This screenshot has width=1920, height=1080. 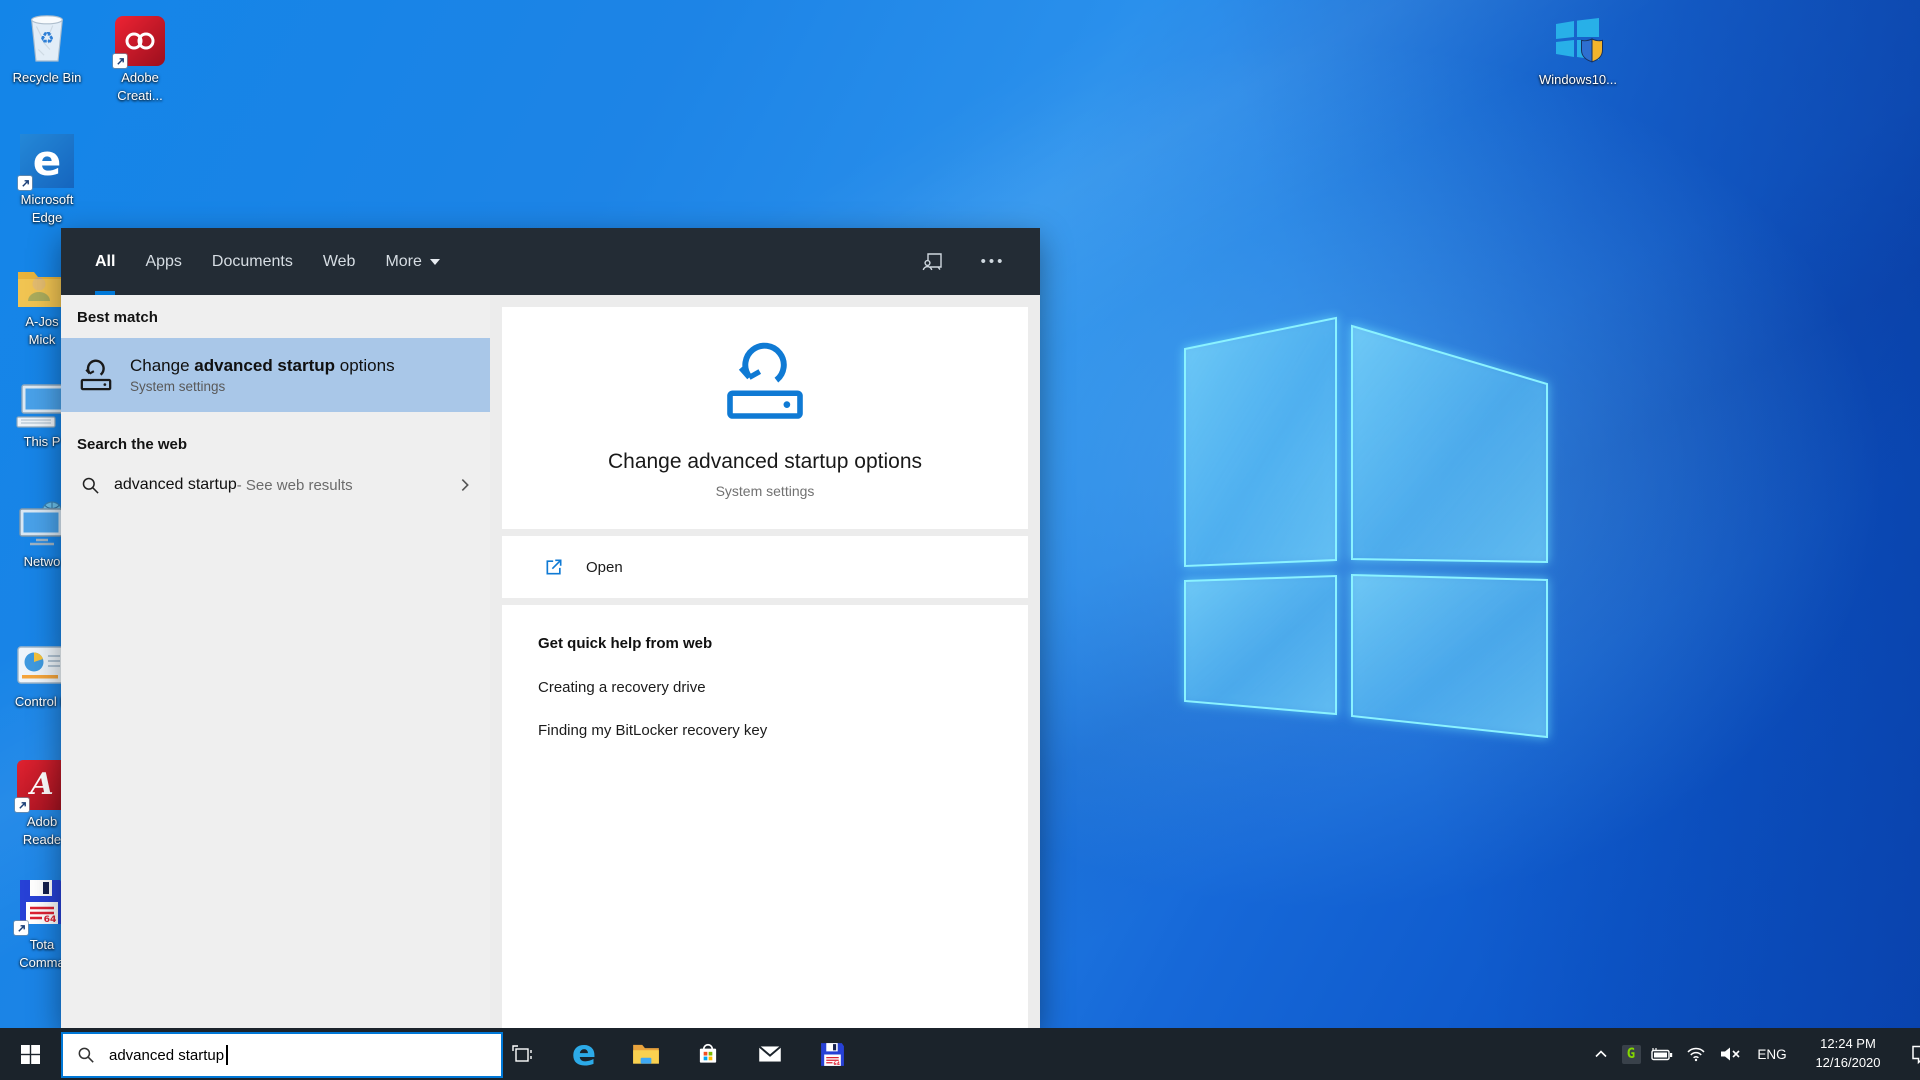 What do you see at coordinates (42, 441) in the screenshot?
I see `desktop-icon-label: This P` at bounding box center [42, 441].